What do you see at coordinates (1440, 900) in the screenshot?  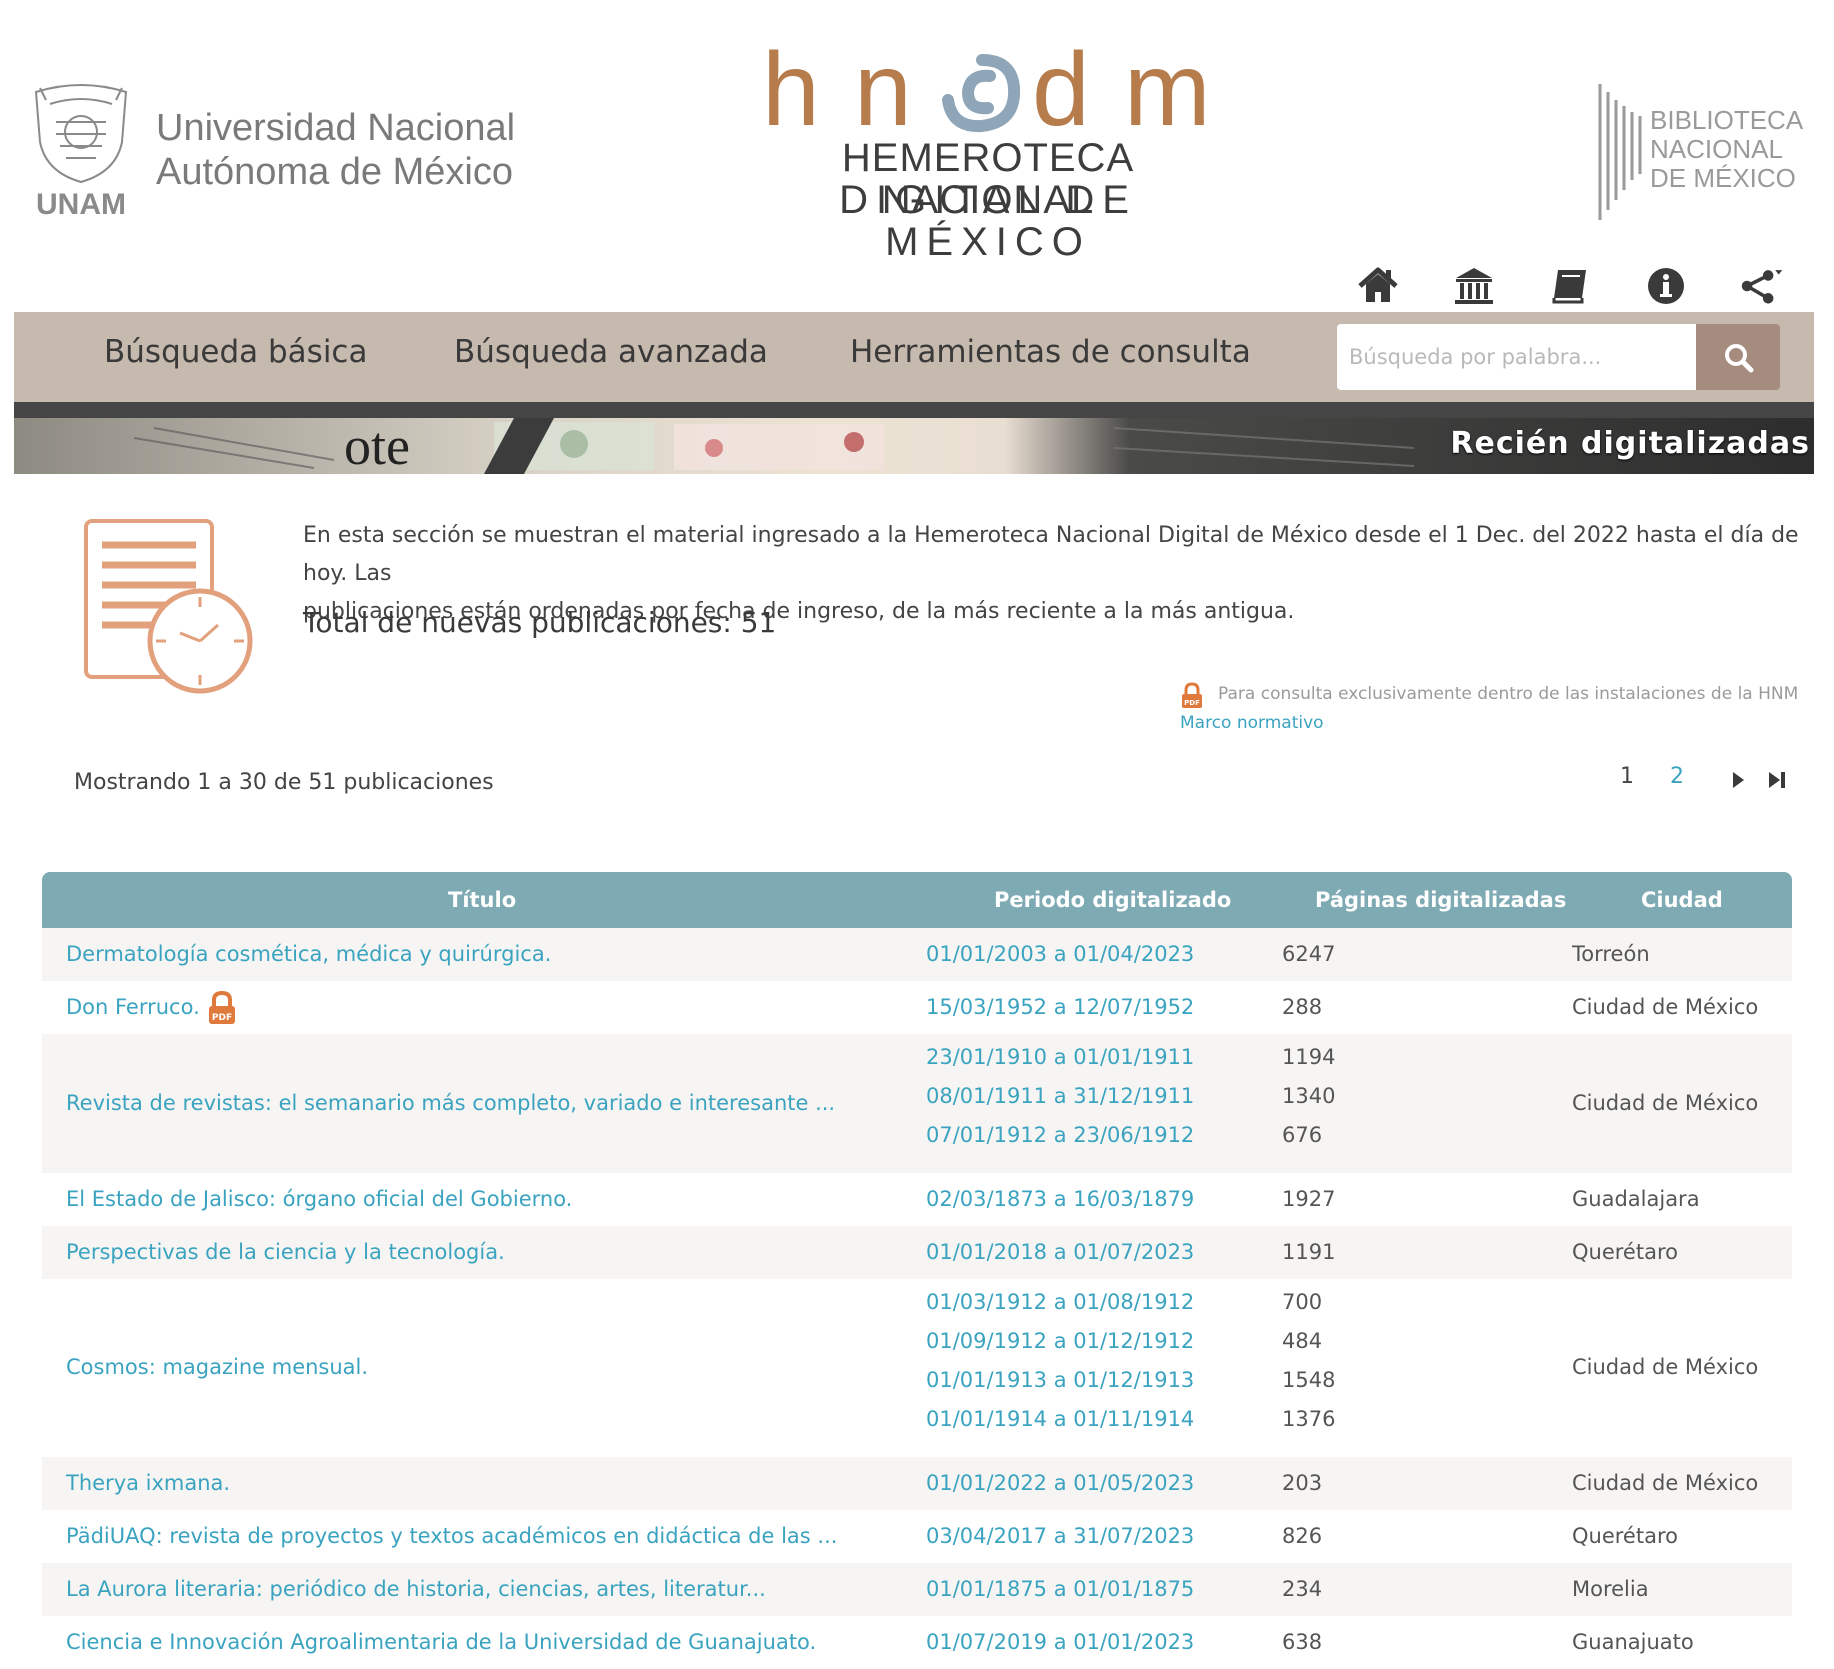 I see `header-pages: Páginas digitalizadas` at bounding box center [1440, 900].